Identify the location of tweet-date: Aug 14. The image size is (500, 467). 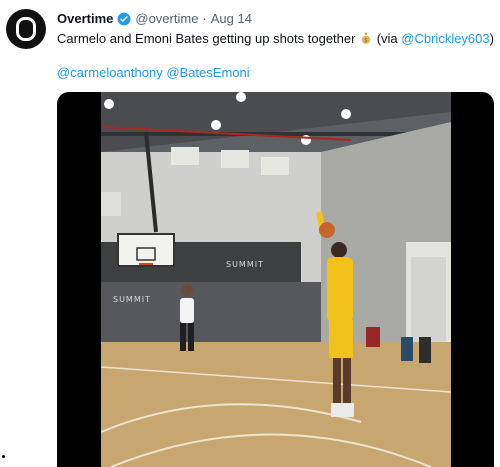
(231, 18).